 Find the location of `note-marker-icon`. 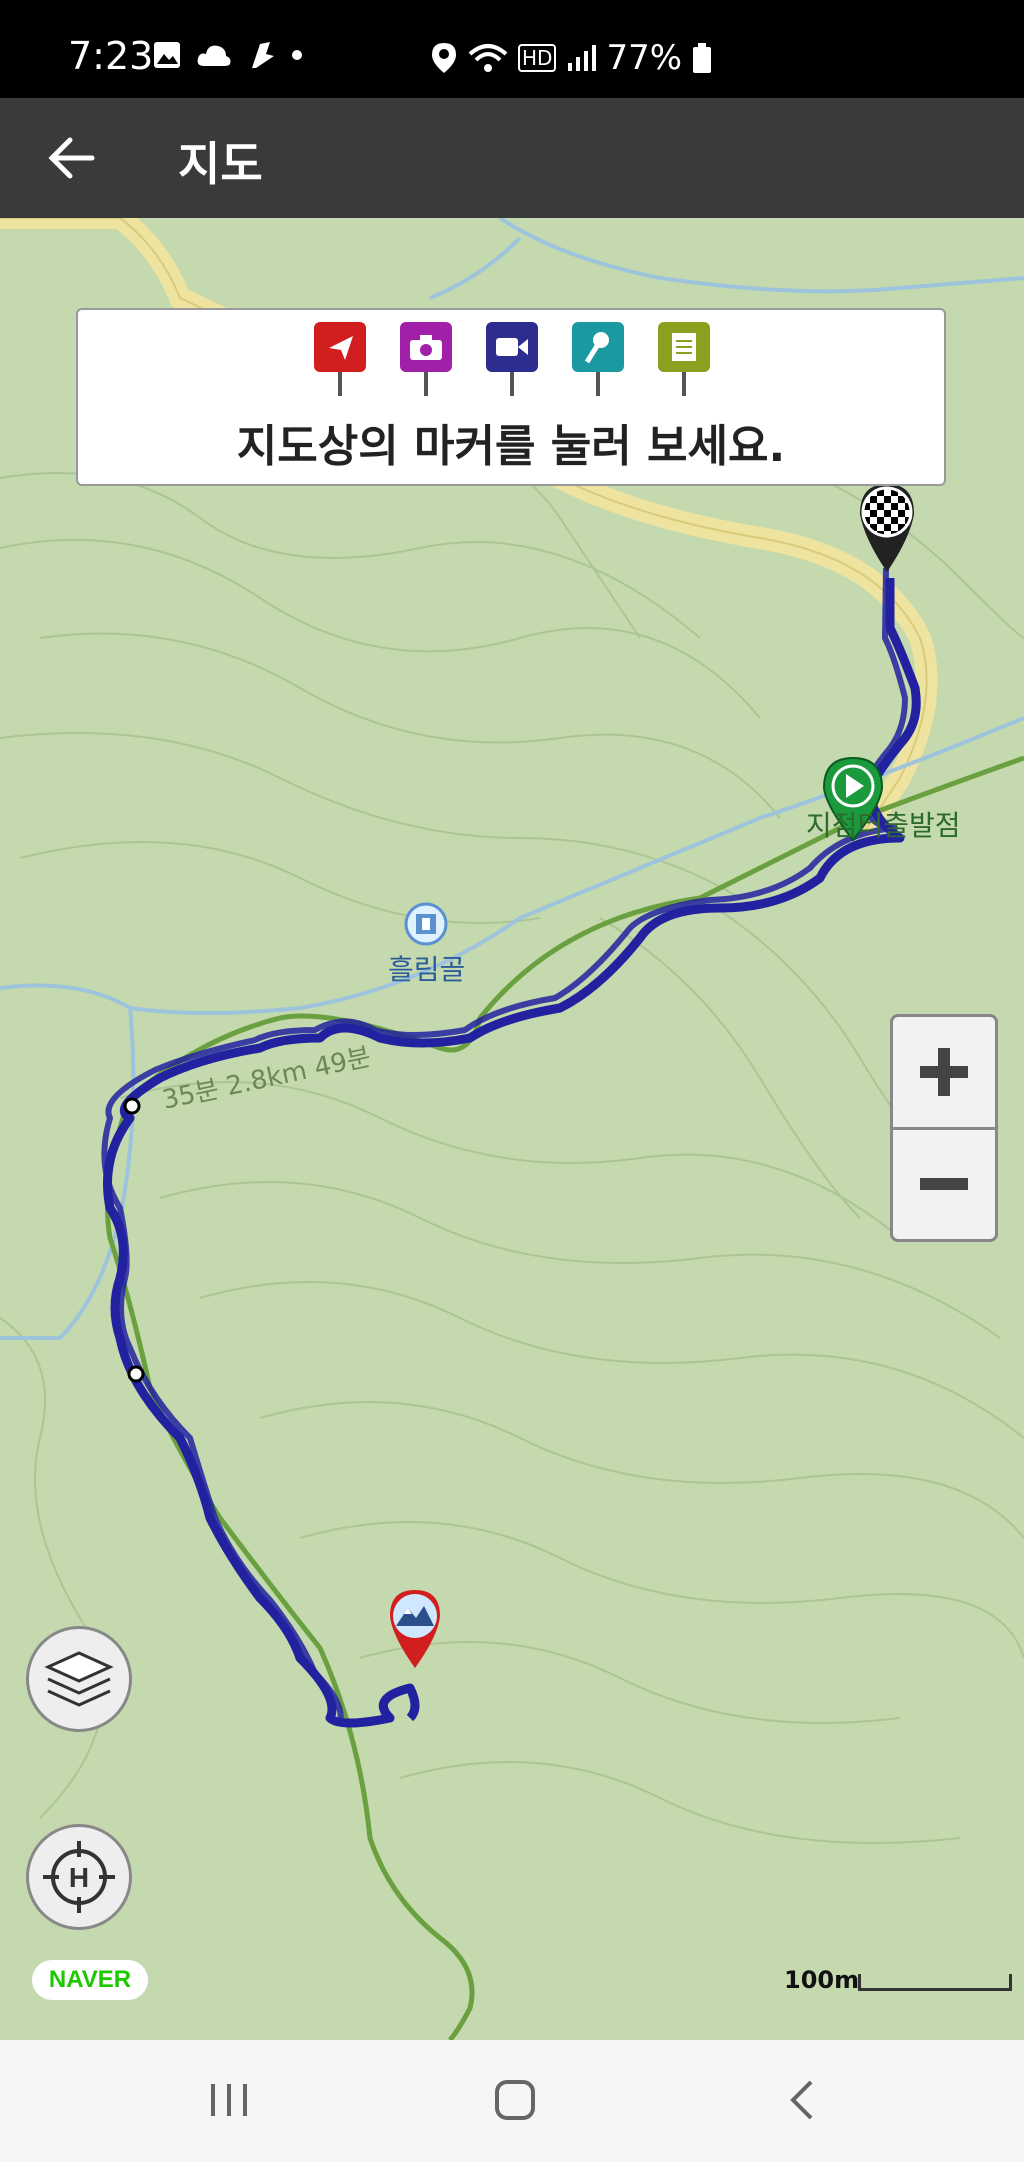

note-marker-icon is located at coordinates (684, 360).